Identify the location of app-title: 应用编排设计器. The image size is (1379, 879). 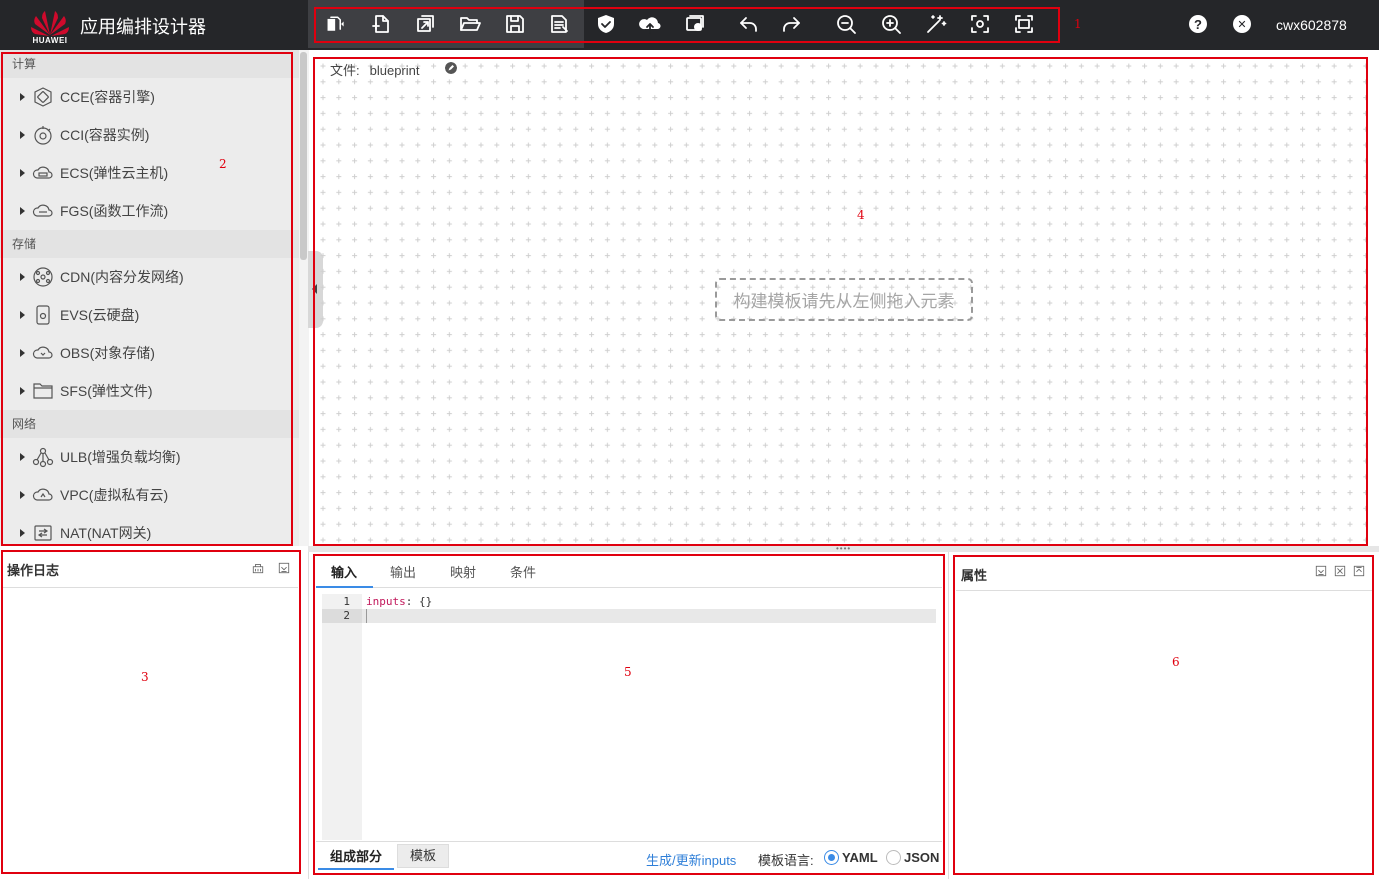
(143, 27).